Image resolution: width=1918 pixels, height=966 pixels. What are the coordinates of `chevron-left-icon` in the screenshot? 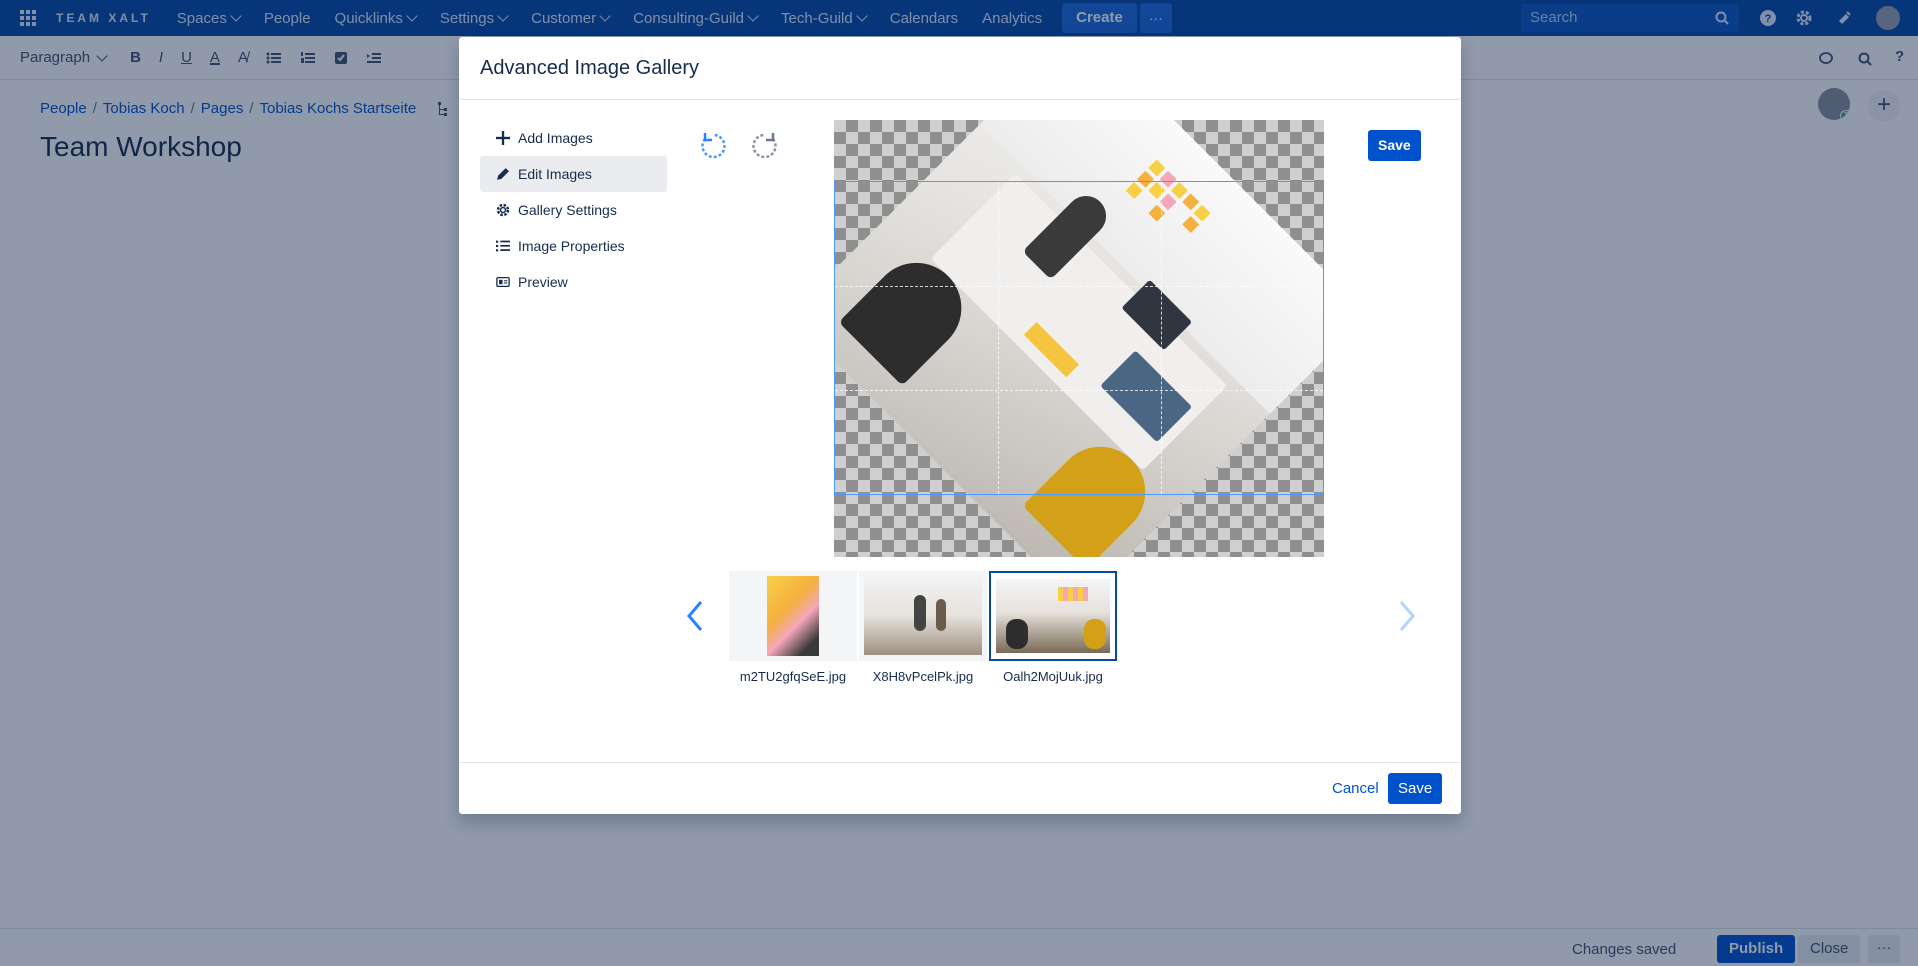 It's located at (695, 616).